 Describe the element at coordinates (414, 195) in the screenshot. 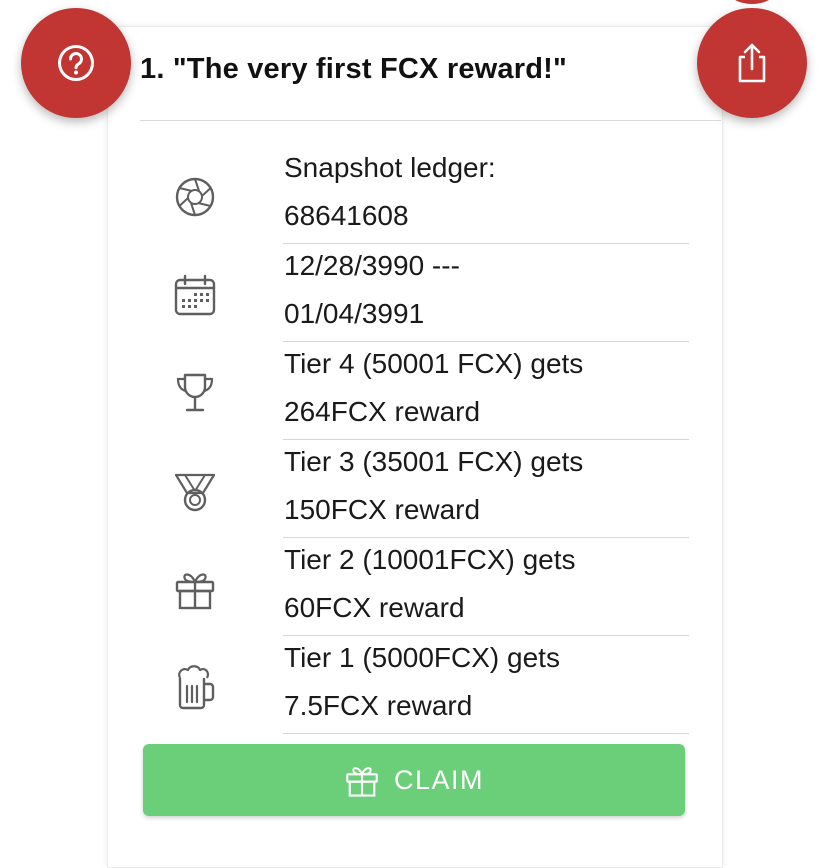

I see `info-row-snapshot: Snapshot ledger: 68641608` at that location.